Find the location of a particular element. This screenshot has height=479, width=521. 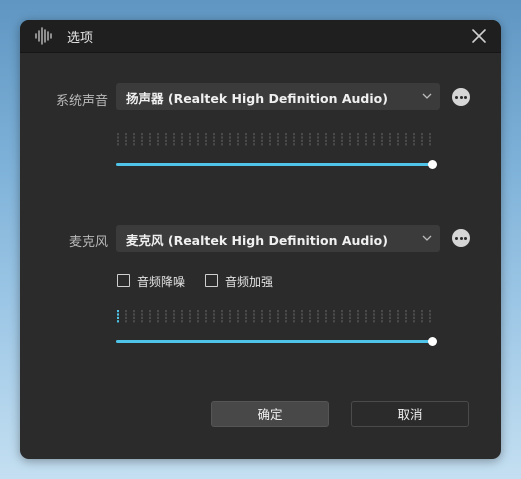

system-sound-device-select: 扬声器 (Realtek High Definition Audio) is located at coordinates (278, 96).